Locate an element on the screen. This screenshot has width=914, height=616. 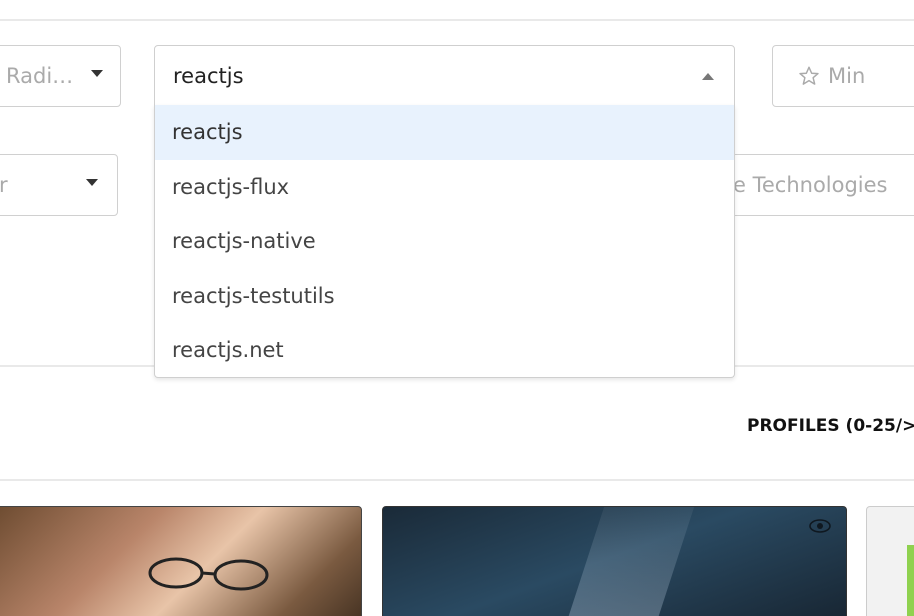
profiles-count: PROFILES (0-25/>10 is located at coordinates (830, 426).